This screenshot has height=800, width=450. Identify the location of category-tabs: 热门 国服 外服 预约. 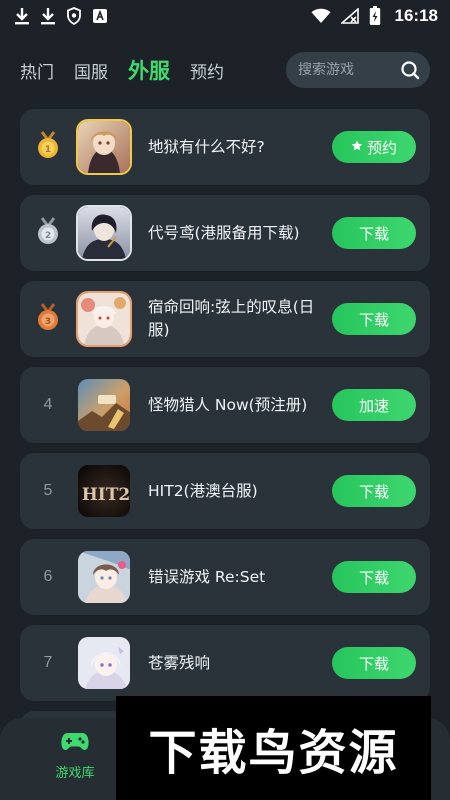
(225, 70).